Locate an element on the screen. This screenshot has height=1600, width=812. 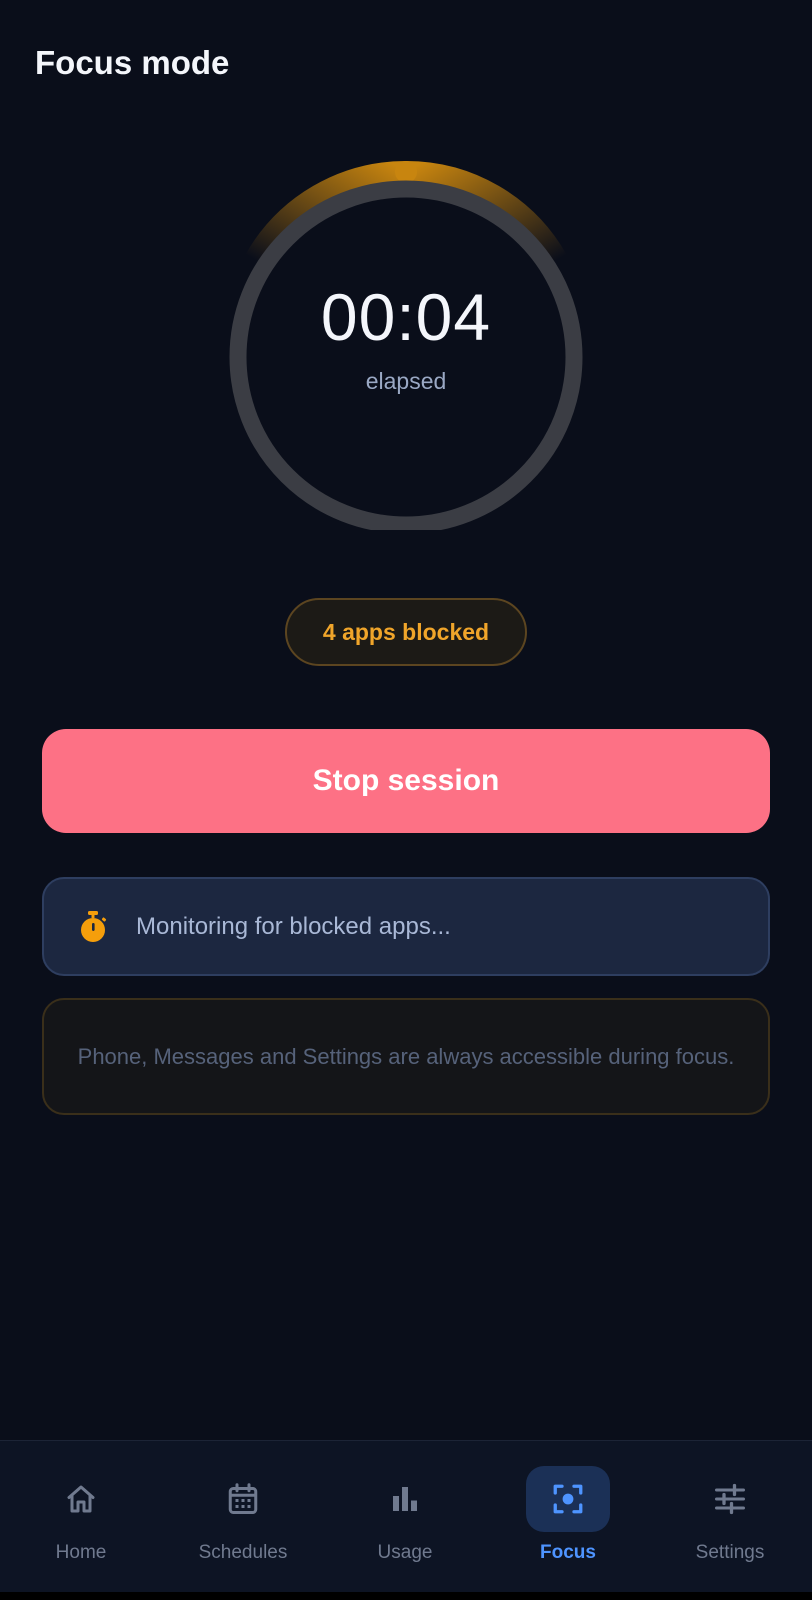
stop-session-button: Stop session is located at coordinates (406, 781).